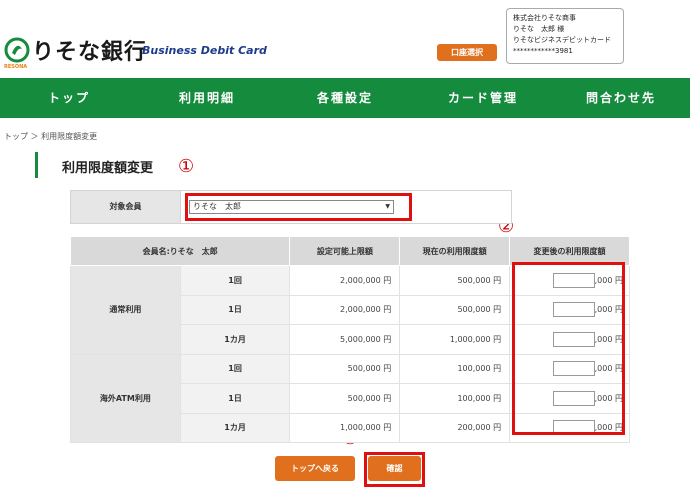 This screenshot has height=496, width=690. I want to click on back-to-top-button: トップへ戻る, so click(315, 468).